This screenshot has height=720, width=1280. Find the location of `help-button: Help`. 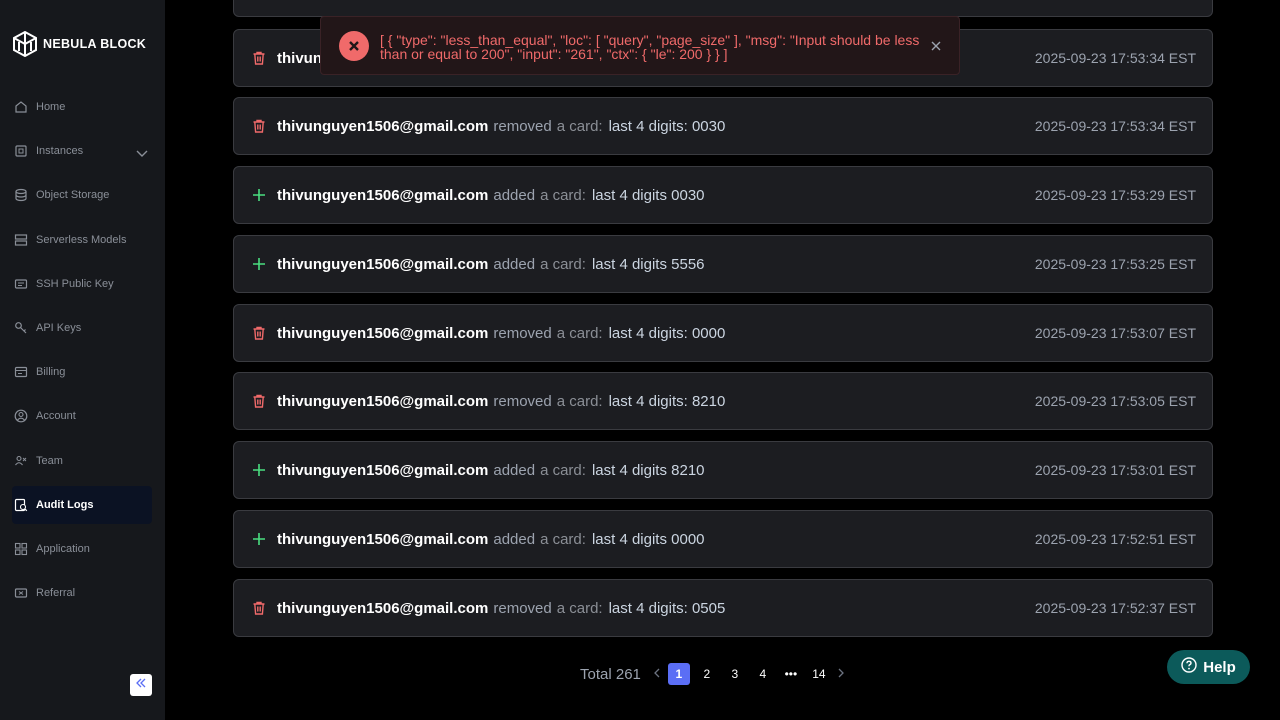

help-button: Help is located at coordinates (1208, 667).